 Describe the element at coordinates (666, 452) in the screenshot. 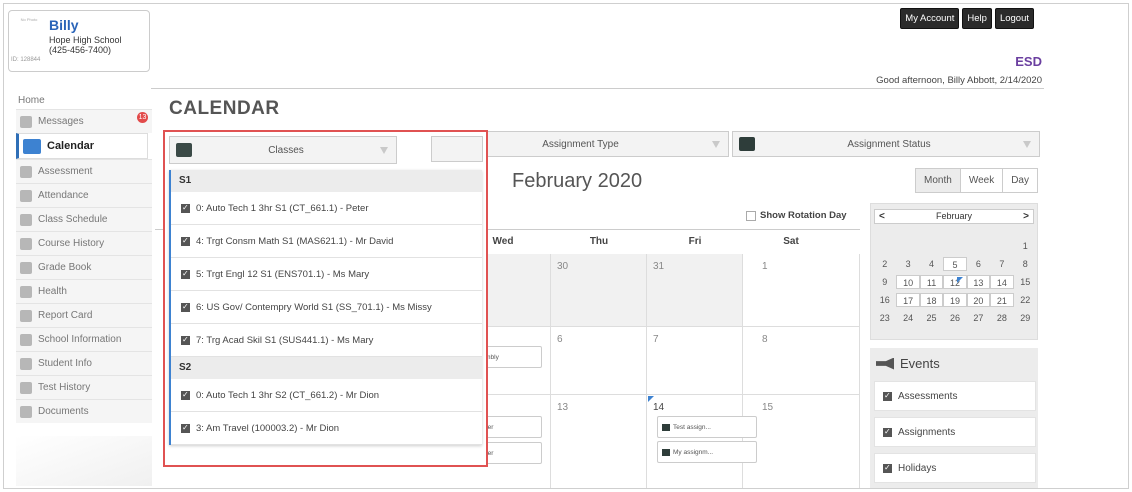

I see `assignment-icon` at that location.